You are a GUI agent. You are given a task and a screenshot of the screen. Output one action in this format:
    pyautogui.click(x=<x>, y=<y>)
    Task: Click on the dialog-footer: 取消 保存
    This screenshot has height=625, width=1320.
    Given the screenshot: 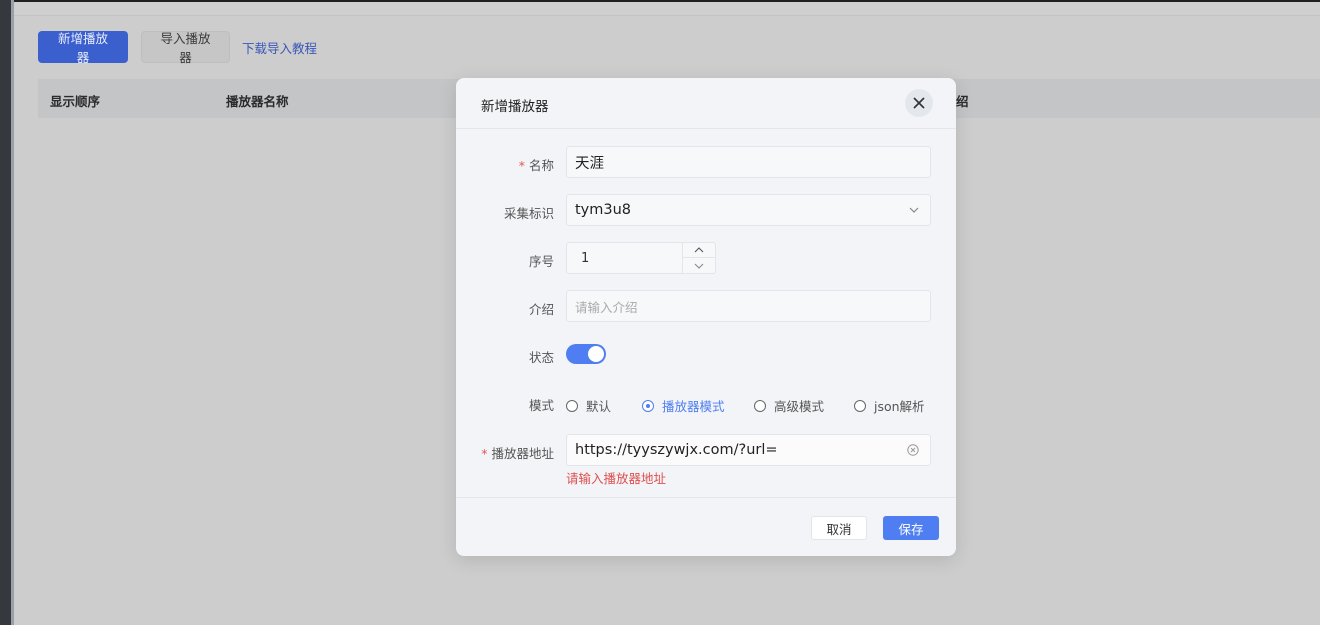 What is the action you would take?
    pyautogui.click(x=706, y=526)
    